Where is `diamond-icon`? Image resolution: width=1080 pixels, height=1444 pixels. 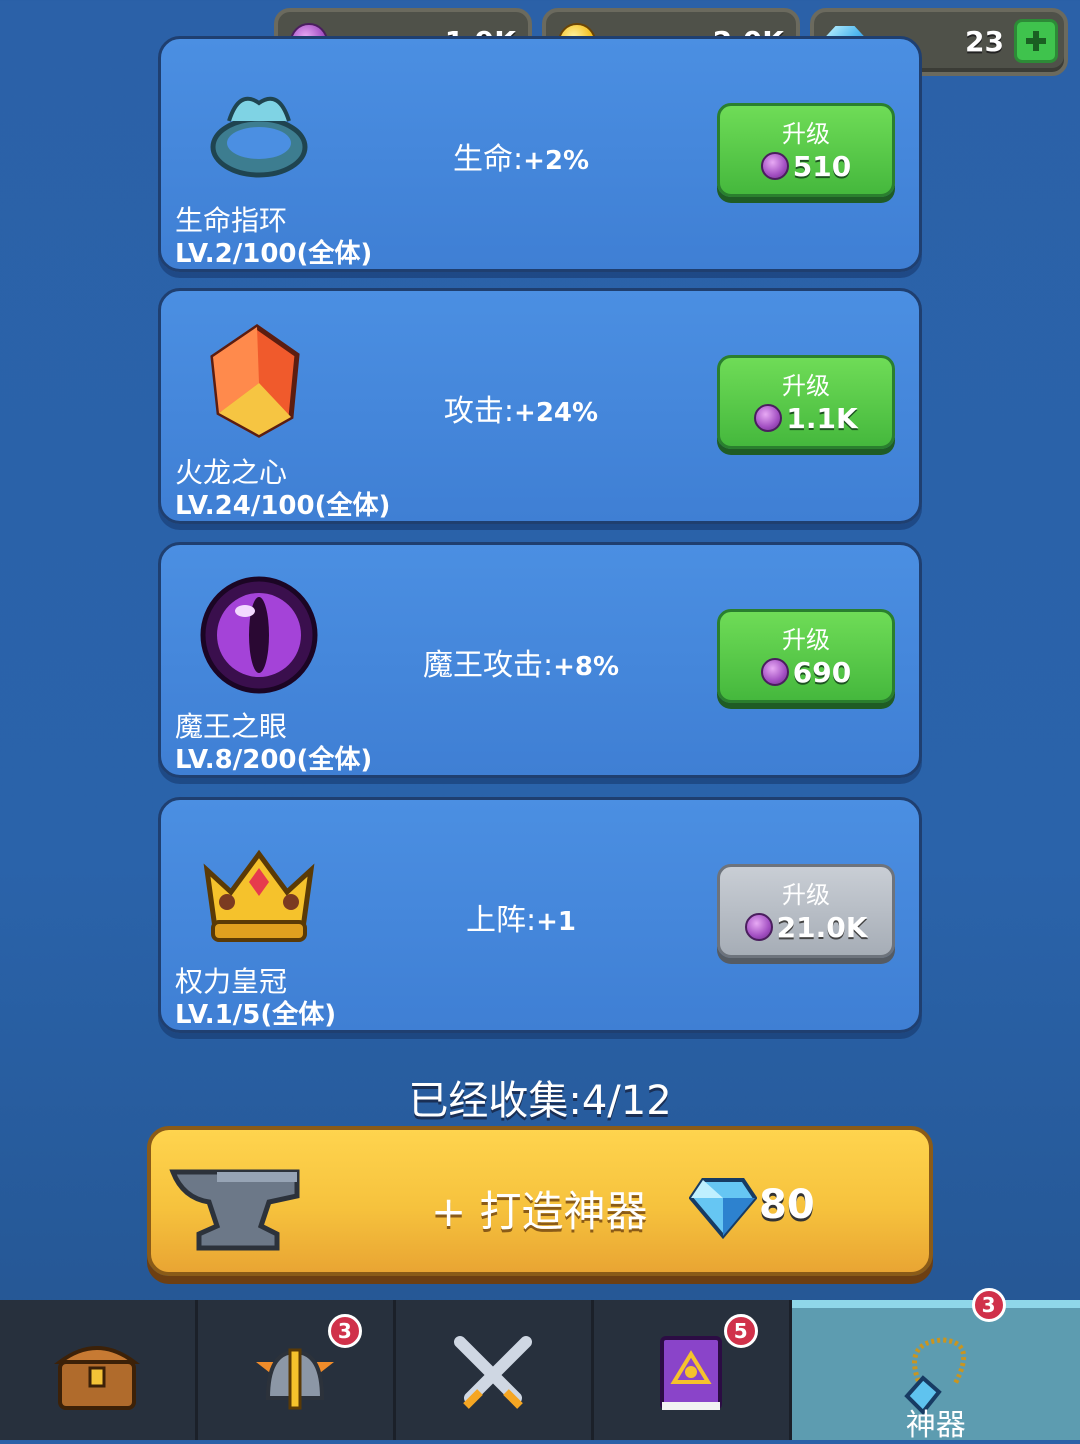 diamond-icon is located at coordinates (723, 1209).